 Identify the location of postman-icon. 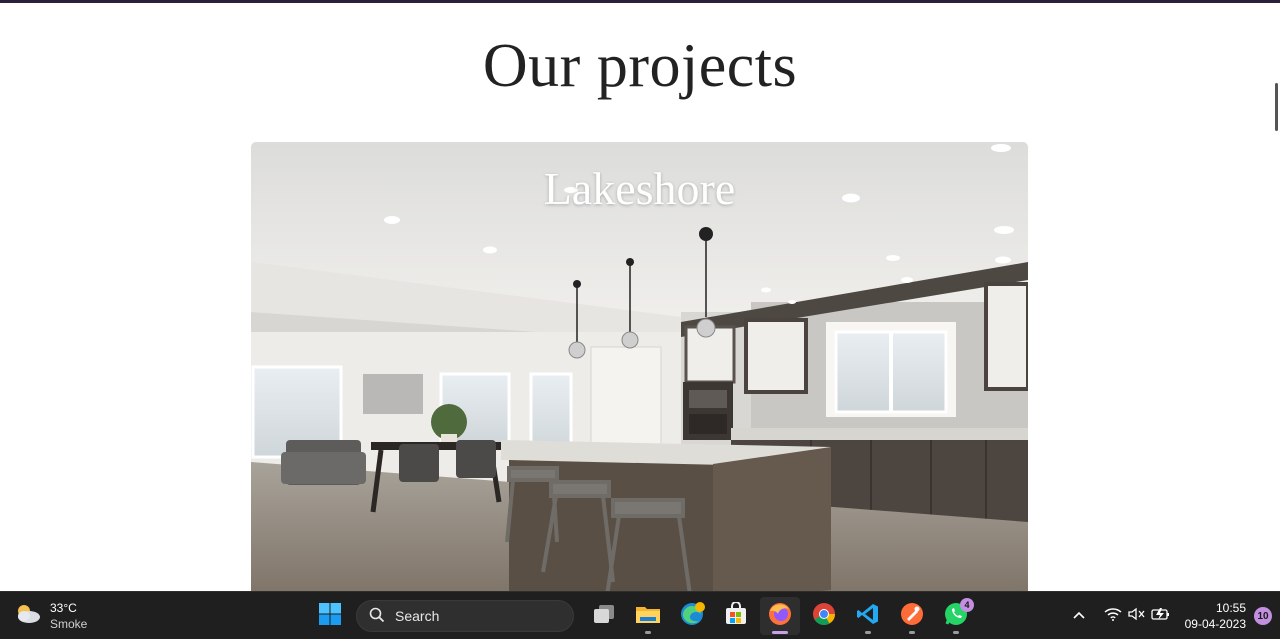
(912, 616).